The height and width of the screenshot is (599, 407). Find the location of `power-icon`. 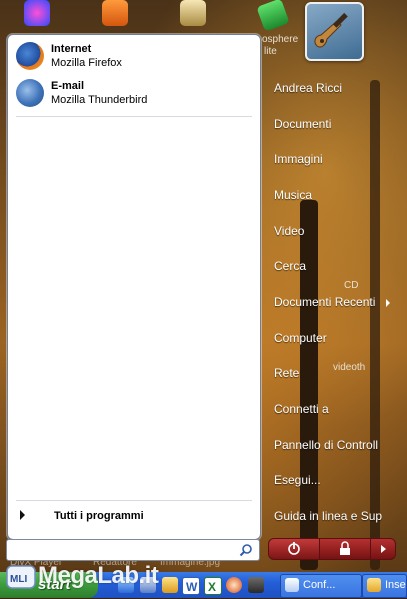

power-icon is located at coordinates (294, 548).